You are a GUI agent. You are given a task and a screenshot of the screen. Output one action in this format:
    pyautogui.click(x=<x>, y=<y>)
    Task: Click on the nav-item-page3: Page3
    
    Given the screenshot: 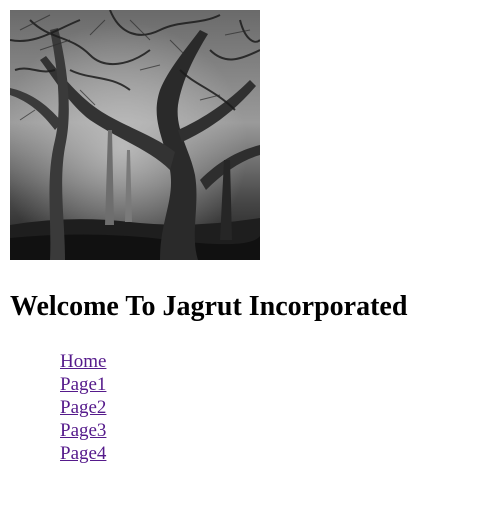 What is the action you would take?
    pyautogui.click(x=83, y=430)
    